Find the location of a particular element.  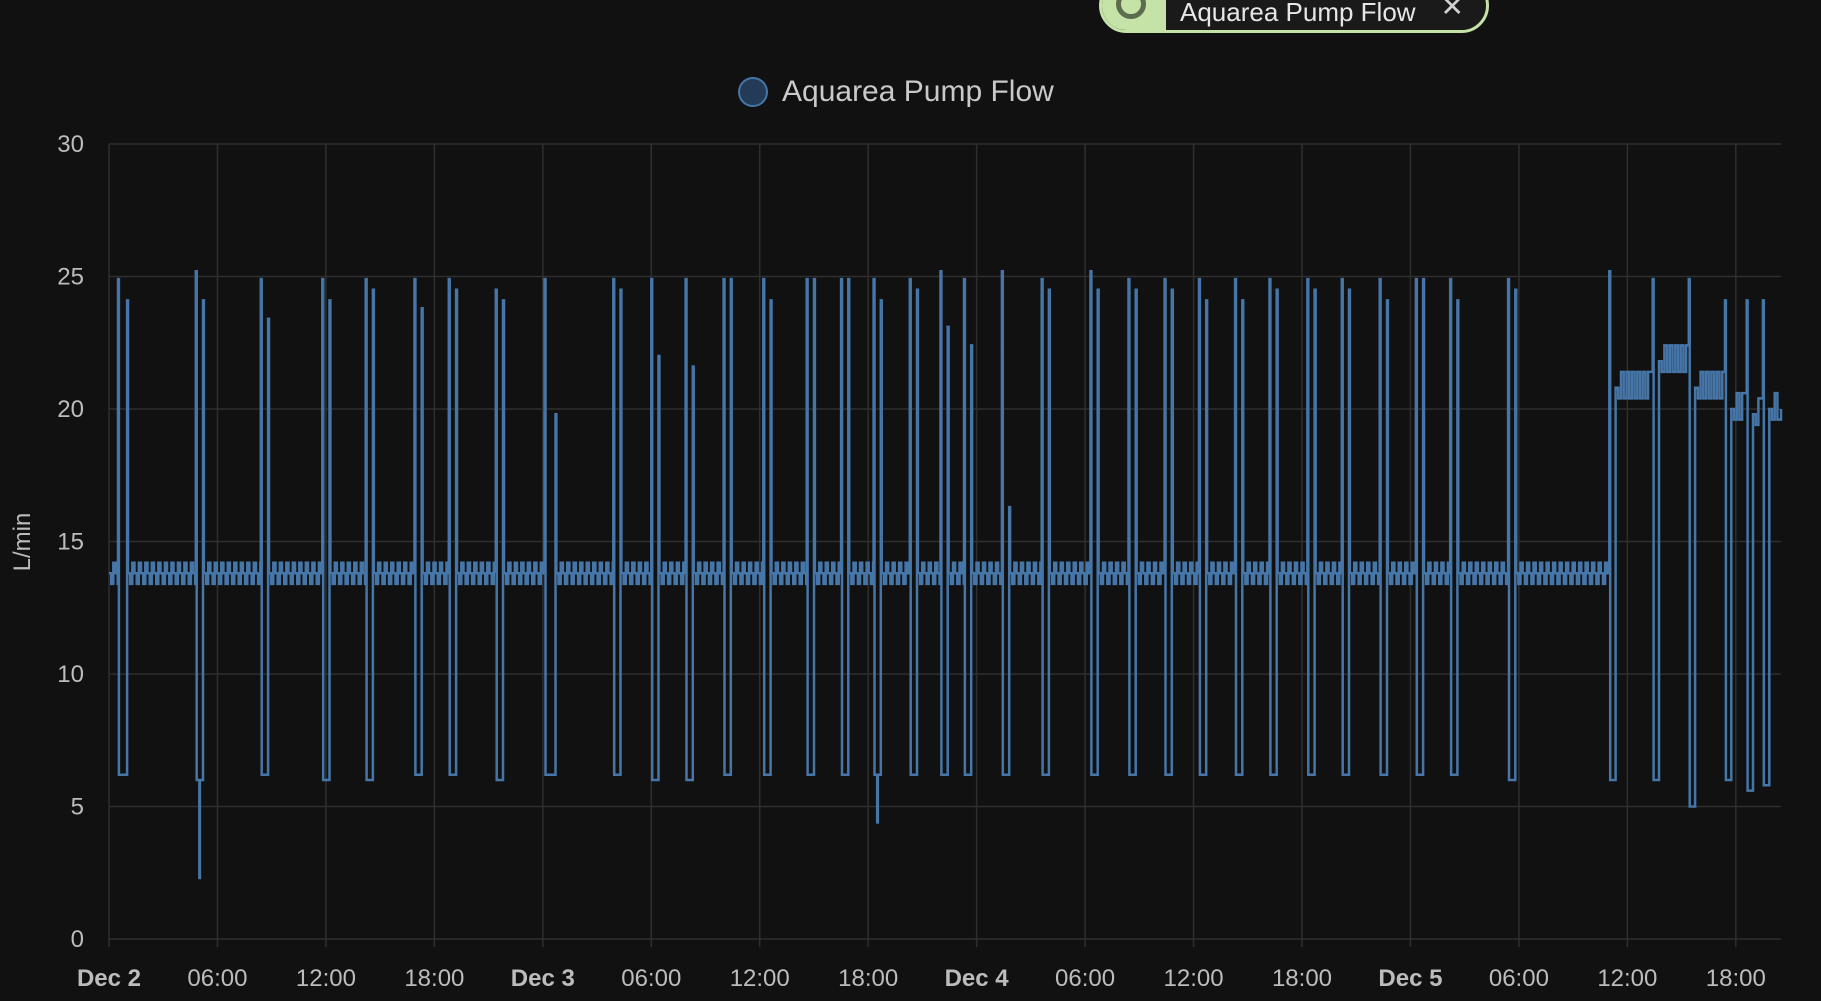

x-tick-label: Dec 5 is located at coordinates (1410, 978).